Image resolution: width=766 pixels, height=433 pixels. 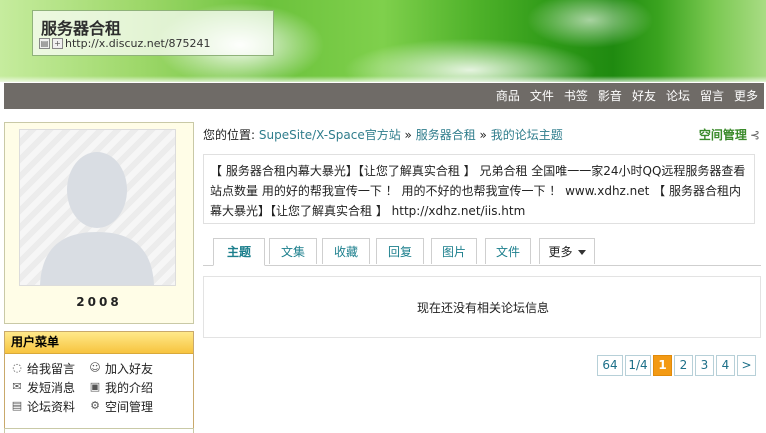 What do you see at coordinates (712, 96) in the screenshot?
I see `nav-item-messages: 留言` at bounding box center [712, 96].